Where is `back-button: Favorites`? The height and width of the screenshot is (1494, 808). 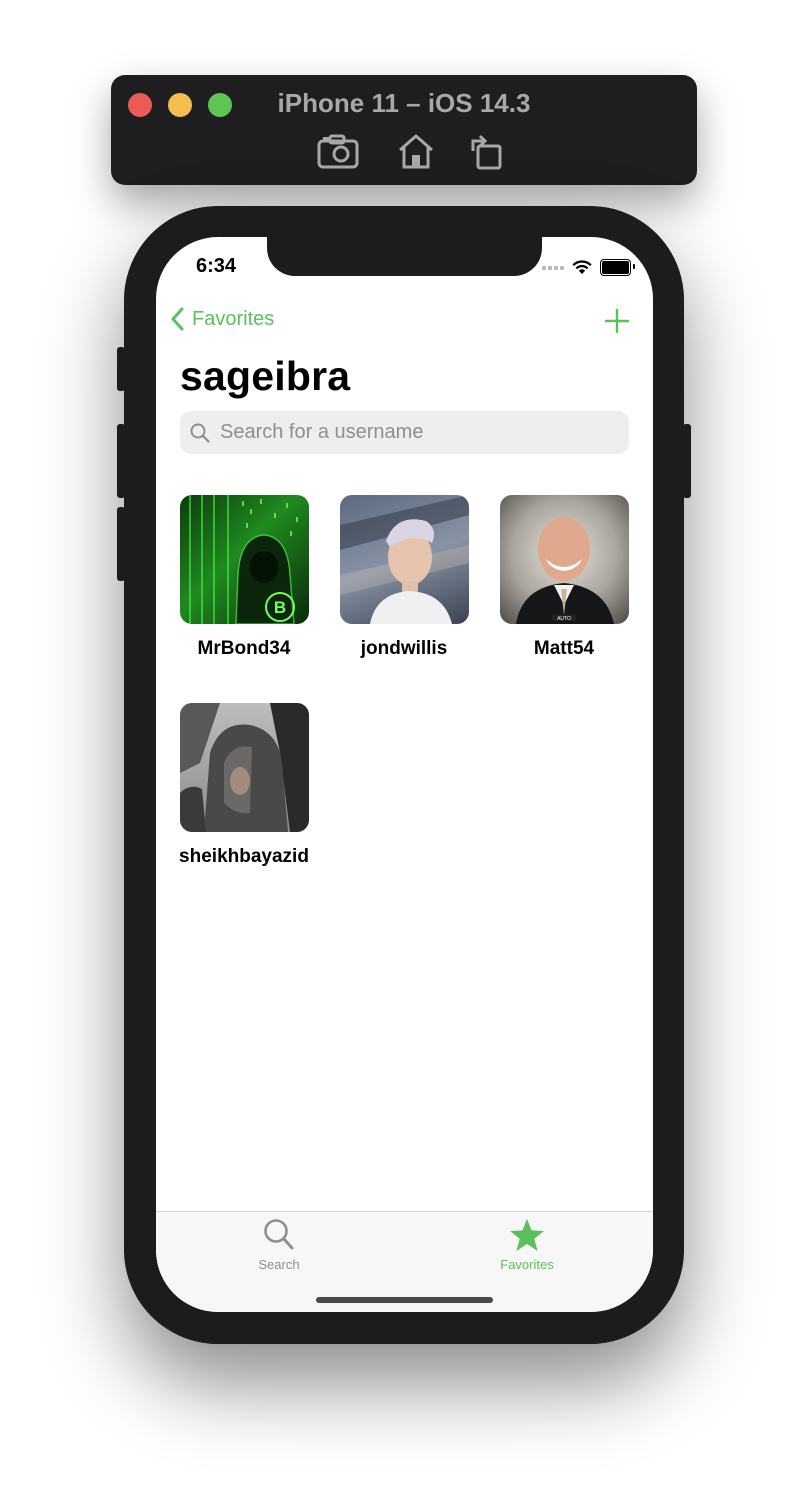
back-button: Favorites is located at coordinates (222, 319).